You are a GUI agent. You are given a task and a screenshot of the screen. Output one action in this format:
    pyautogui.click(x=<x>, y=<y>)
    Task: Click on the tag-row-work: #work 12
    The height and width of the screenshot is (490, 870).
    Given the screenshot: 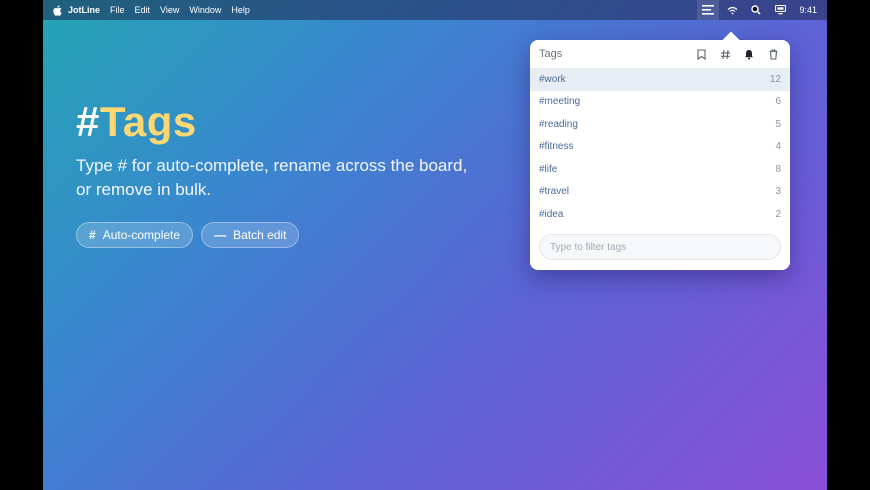 What is the action you would take?
    pyautogui.click(x=660, y=79)
    